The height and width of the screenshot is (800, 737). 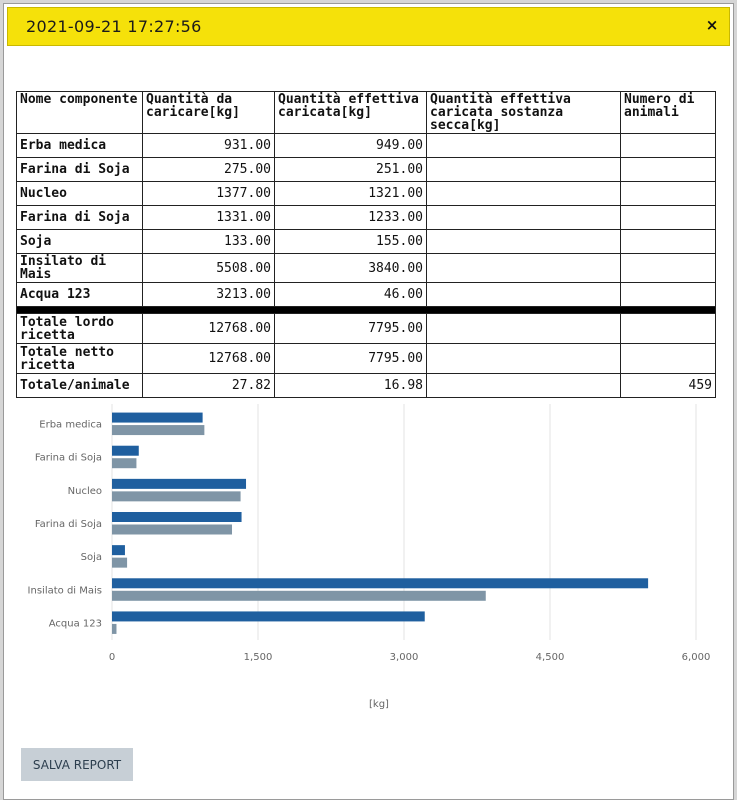 What do you see at coordinates (350, 385) in the screenshot?
I see `value-cell: 16.98` at bounding box center [350, 385].